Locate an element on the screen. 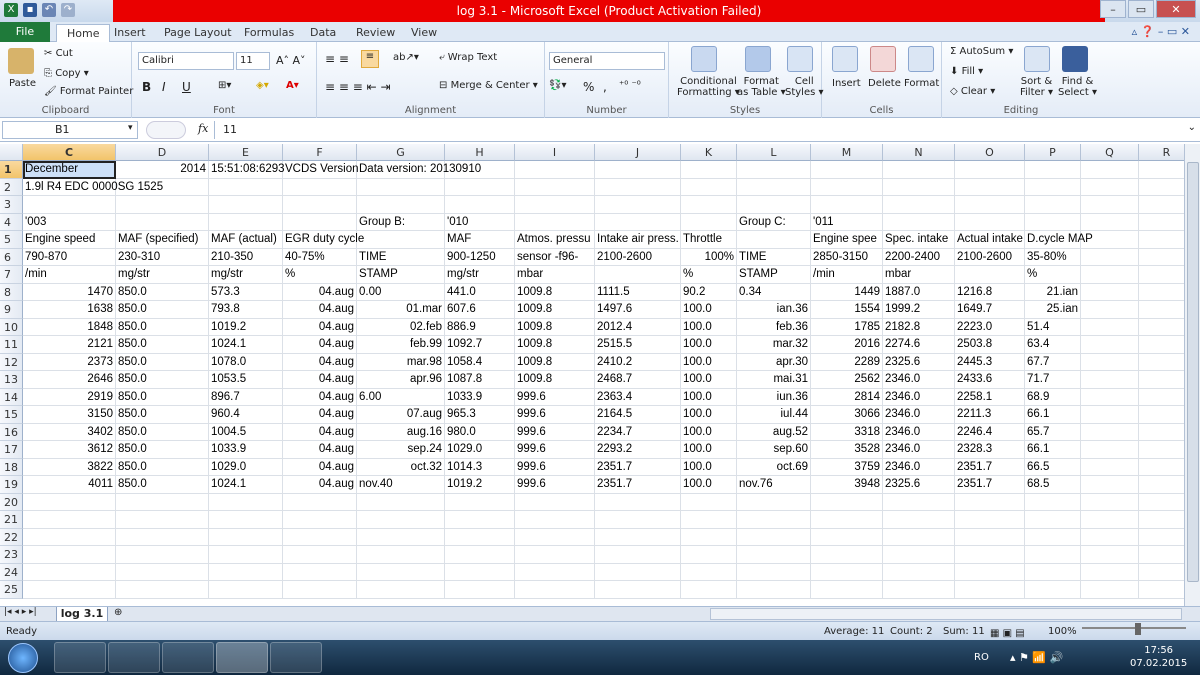 Image resolution: width=1200 pixels, height=675 pixels. vertical-scroll-thumb is located at coordinates (1193, 372).